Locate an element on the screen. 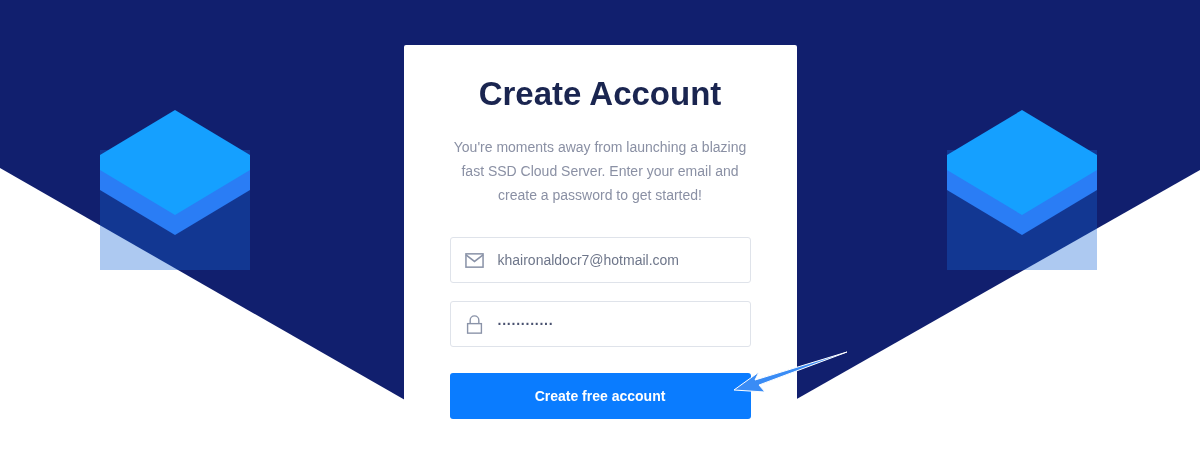 The image size is (1200, 464). create-account-button: Create free account is located at coordinates (600, 396).